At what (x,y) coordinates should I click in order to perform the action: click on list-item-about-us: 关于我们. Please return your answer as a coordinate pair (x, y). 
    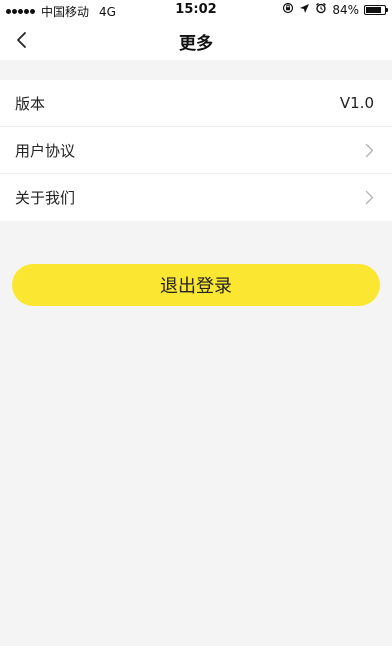
    Looking at the image, I should click on (196, 197).